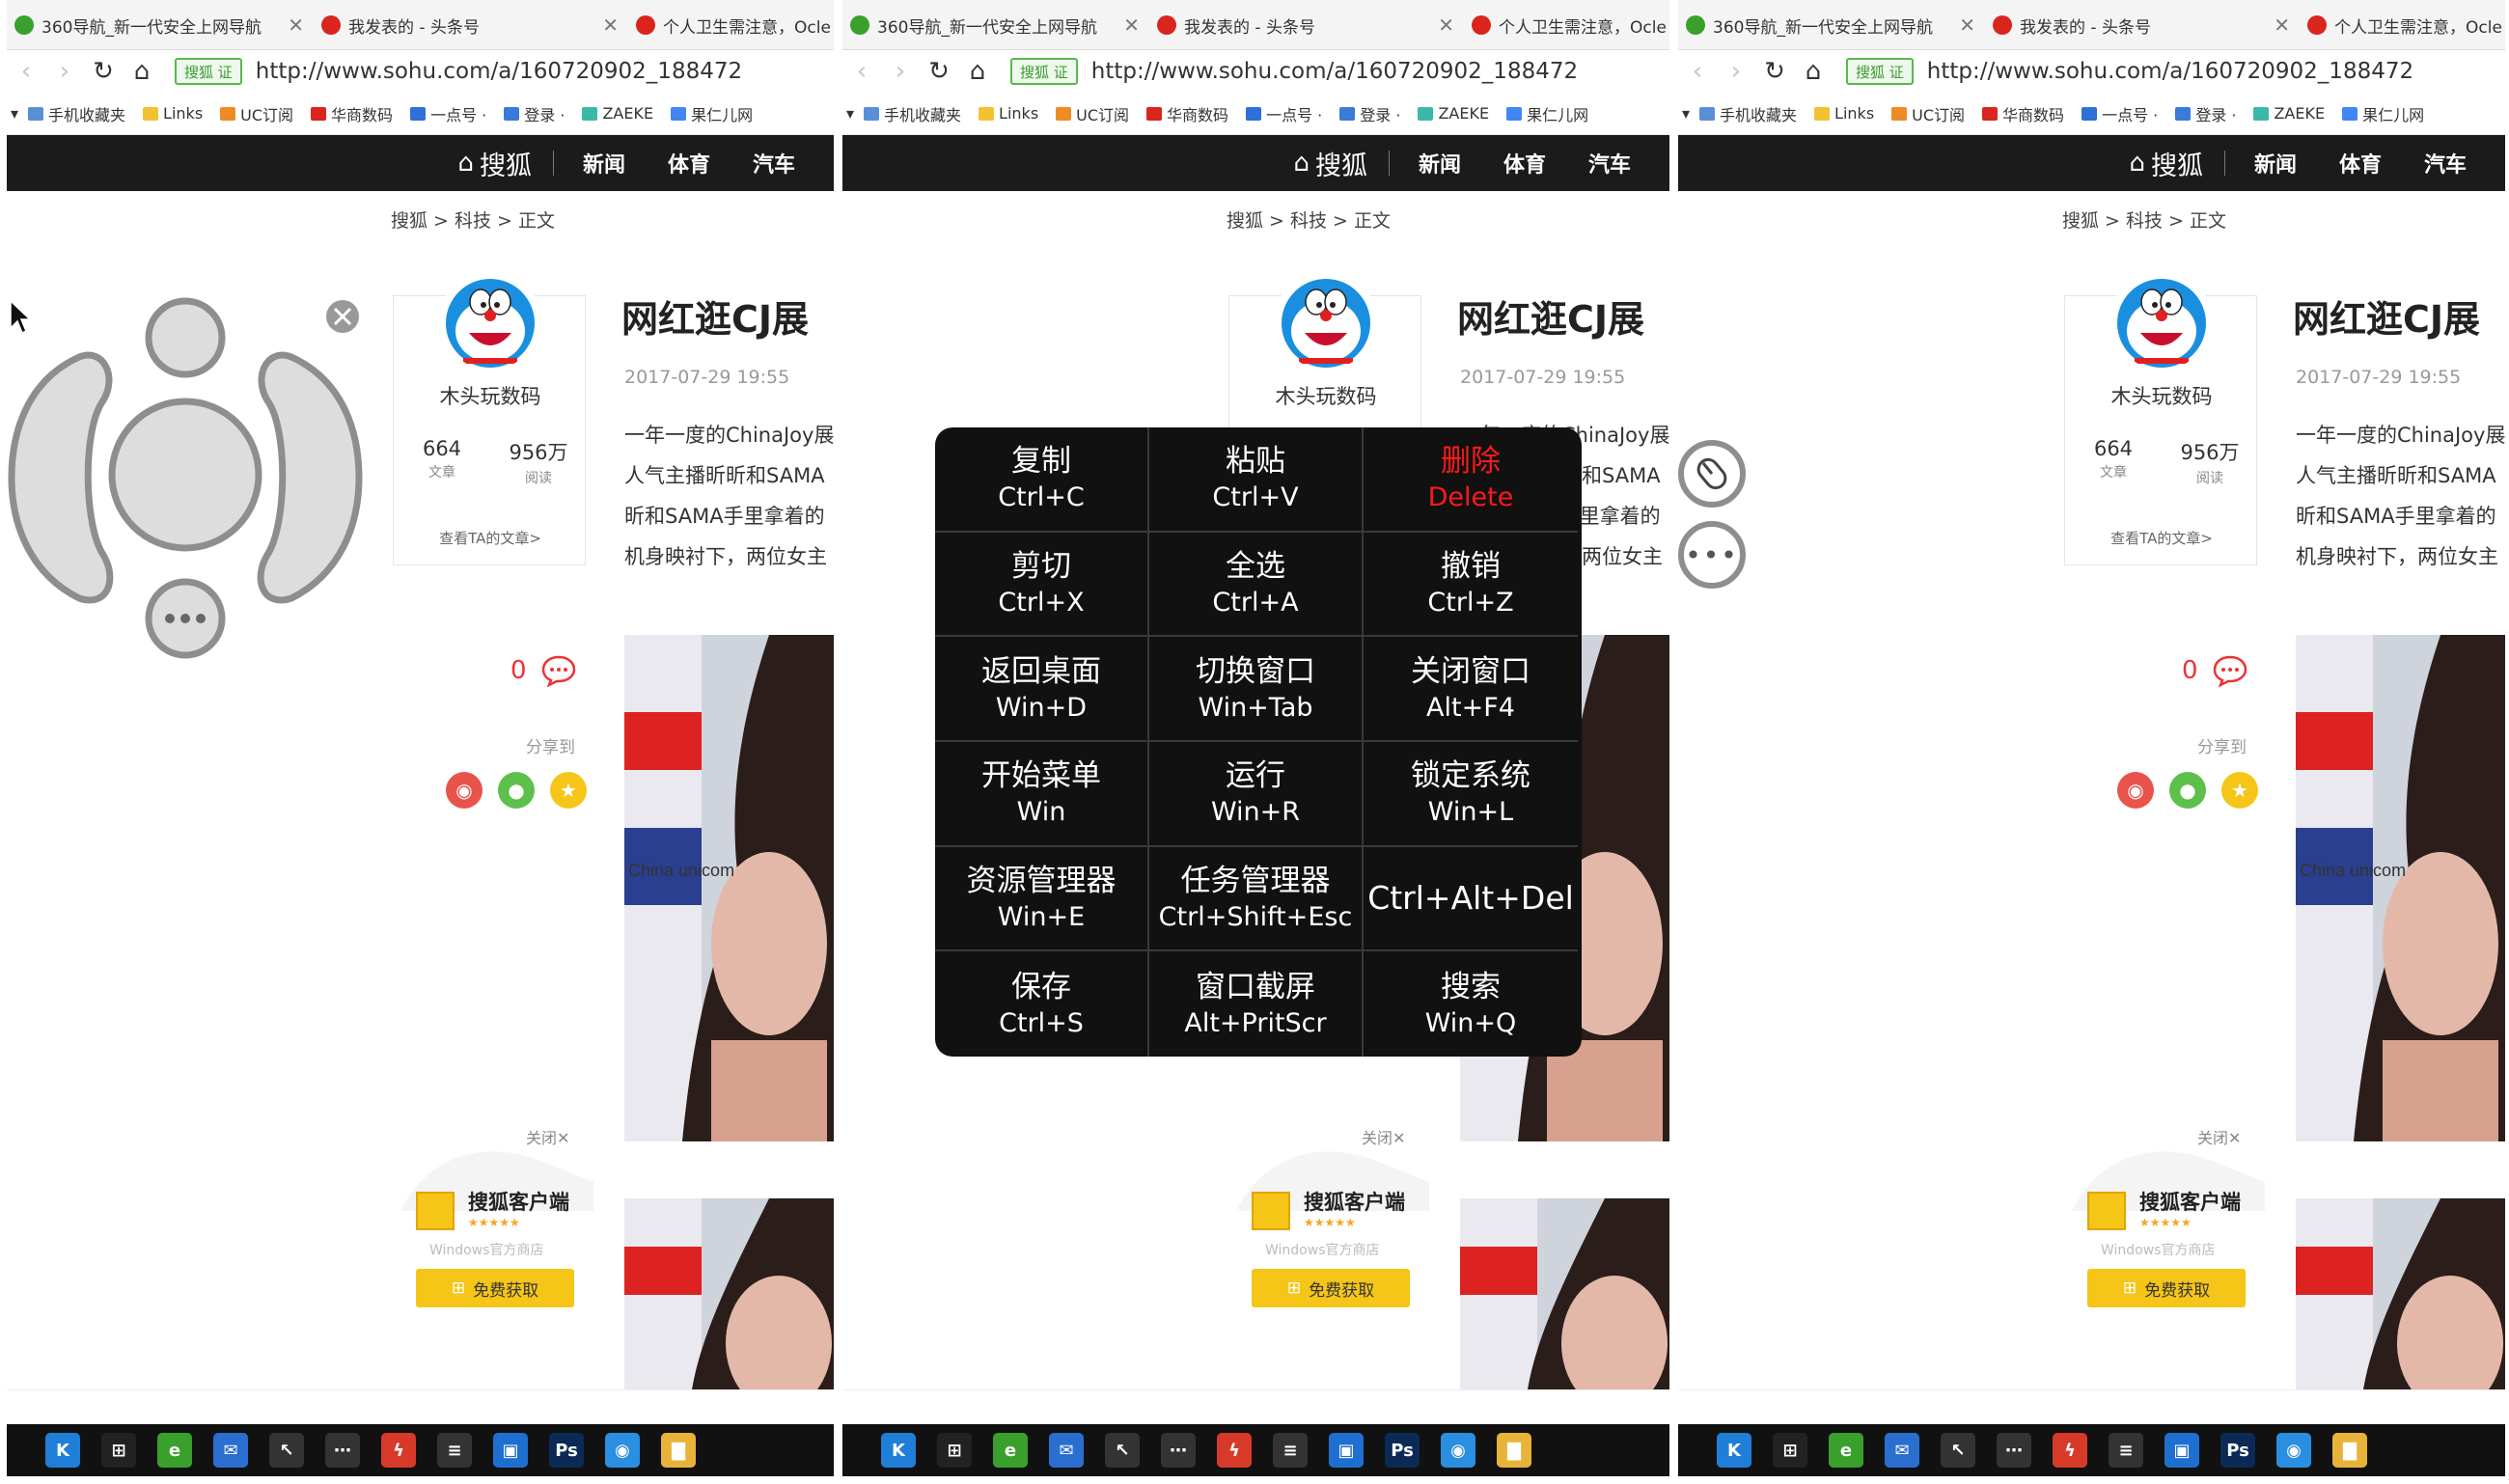 The height and width of the screenshot is (1484, 2509). What do you see at coordinates (1471, 480) in the screenshot?
I see `shortcut-item: 删除 Delete` at bounding box center [1471, 480].